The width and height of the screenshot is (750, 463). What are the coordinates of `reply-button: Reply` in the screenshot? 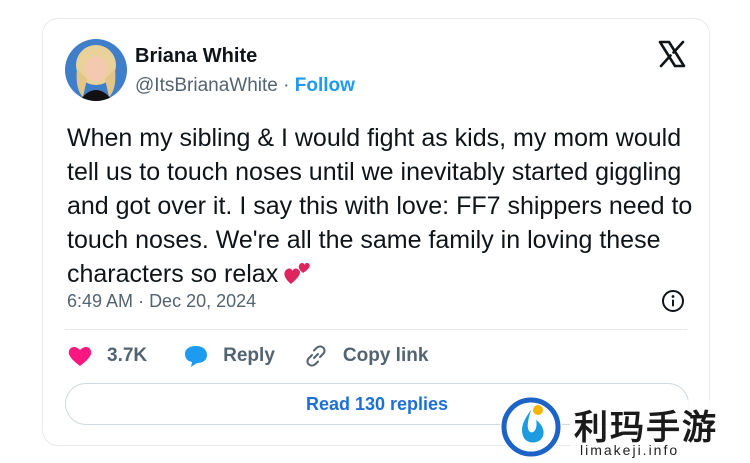 It's located at (229, 356).